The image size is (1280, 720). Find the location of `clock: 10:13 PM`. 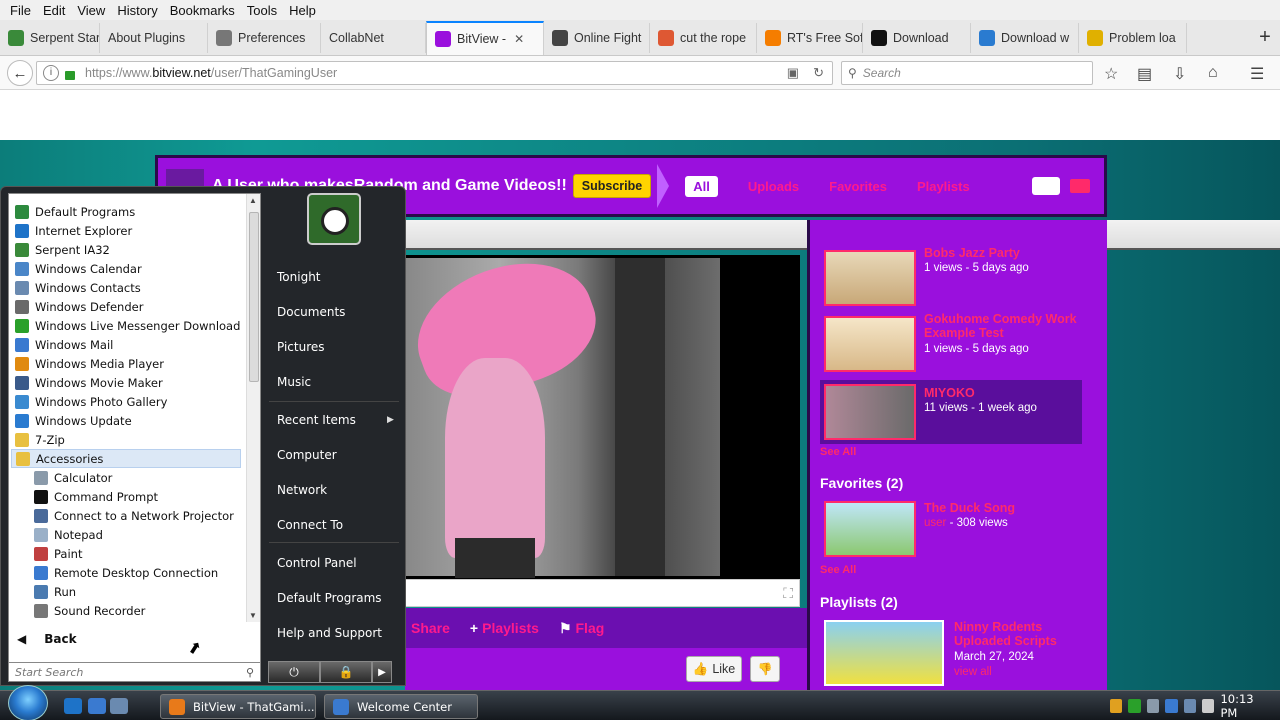

clock: 10:13 PM is located at coordinates (1244, 706).